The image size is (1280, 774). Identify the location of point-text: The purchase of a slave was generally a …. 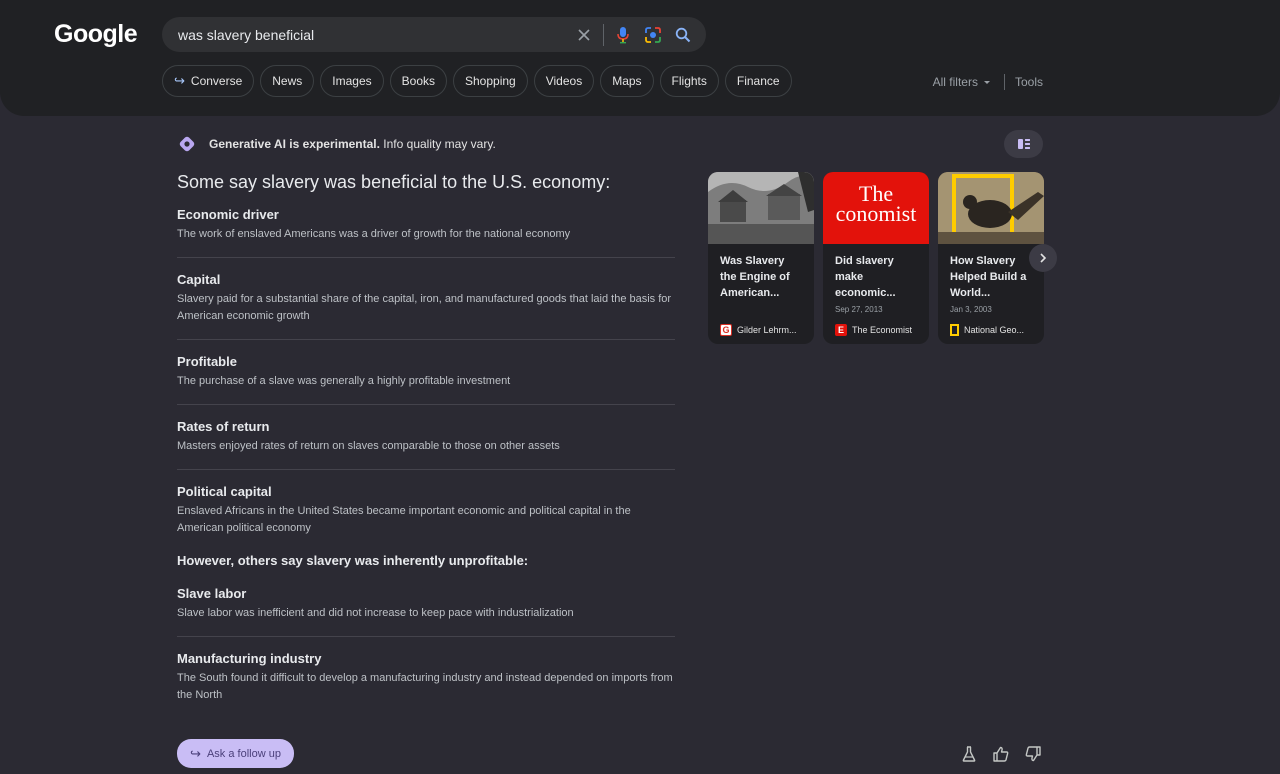
(344, 381).